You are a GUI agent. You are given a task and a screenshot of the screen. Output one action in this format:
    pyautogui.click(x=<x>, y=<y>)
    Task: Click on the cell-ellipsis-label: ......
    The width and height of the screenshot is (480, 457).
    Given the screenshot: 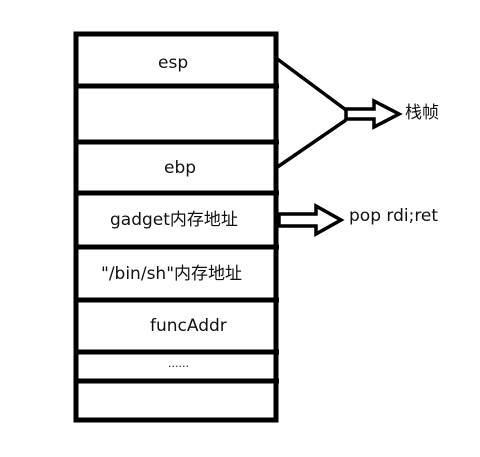 What is the action you would take?
    pyautogui.click(x=178, y=363)
    